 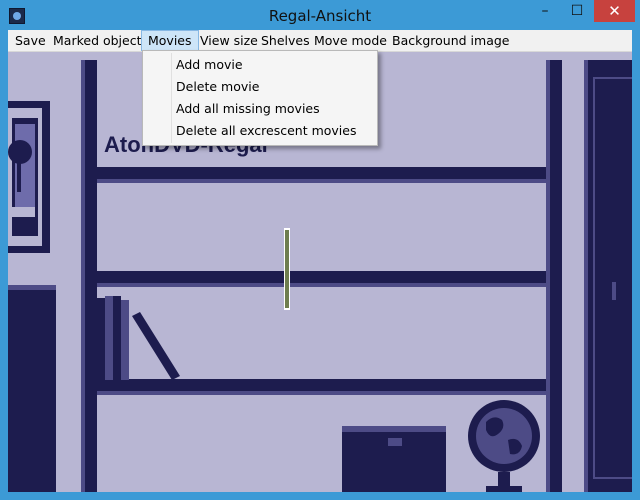 I want to click on close-button: ✕, so click(x=614, y=11).